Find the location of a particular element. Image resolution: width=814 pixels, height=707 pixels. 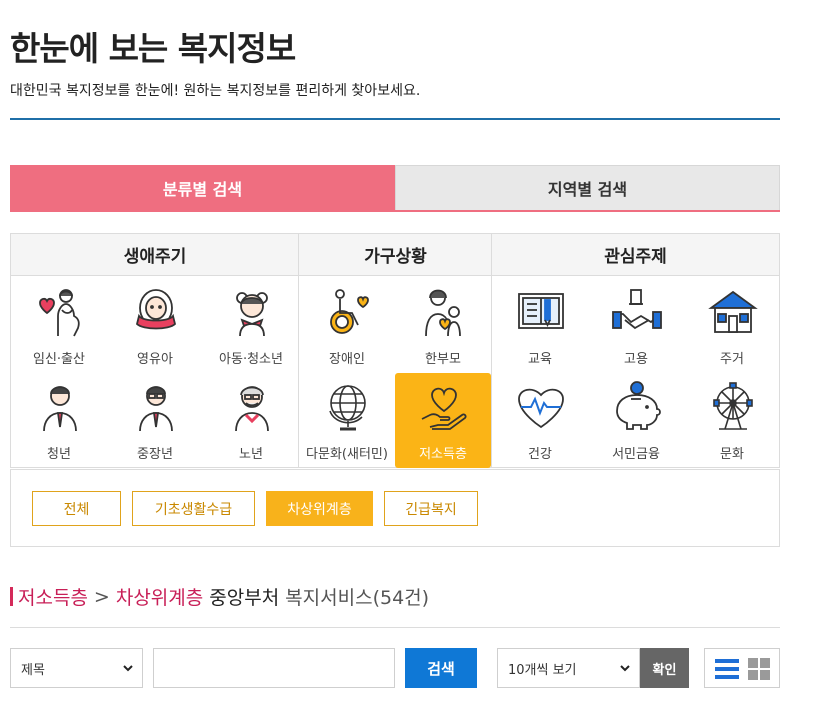

title-divider is located at coordinates (395, 119).